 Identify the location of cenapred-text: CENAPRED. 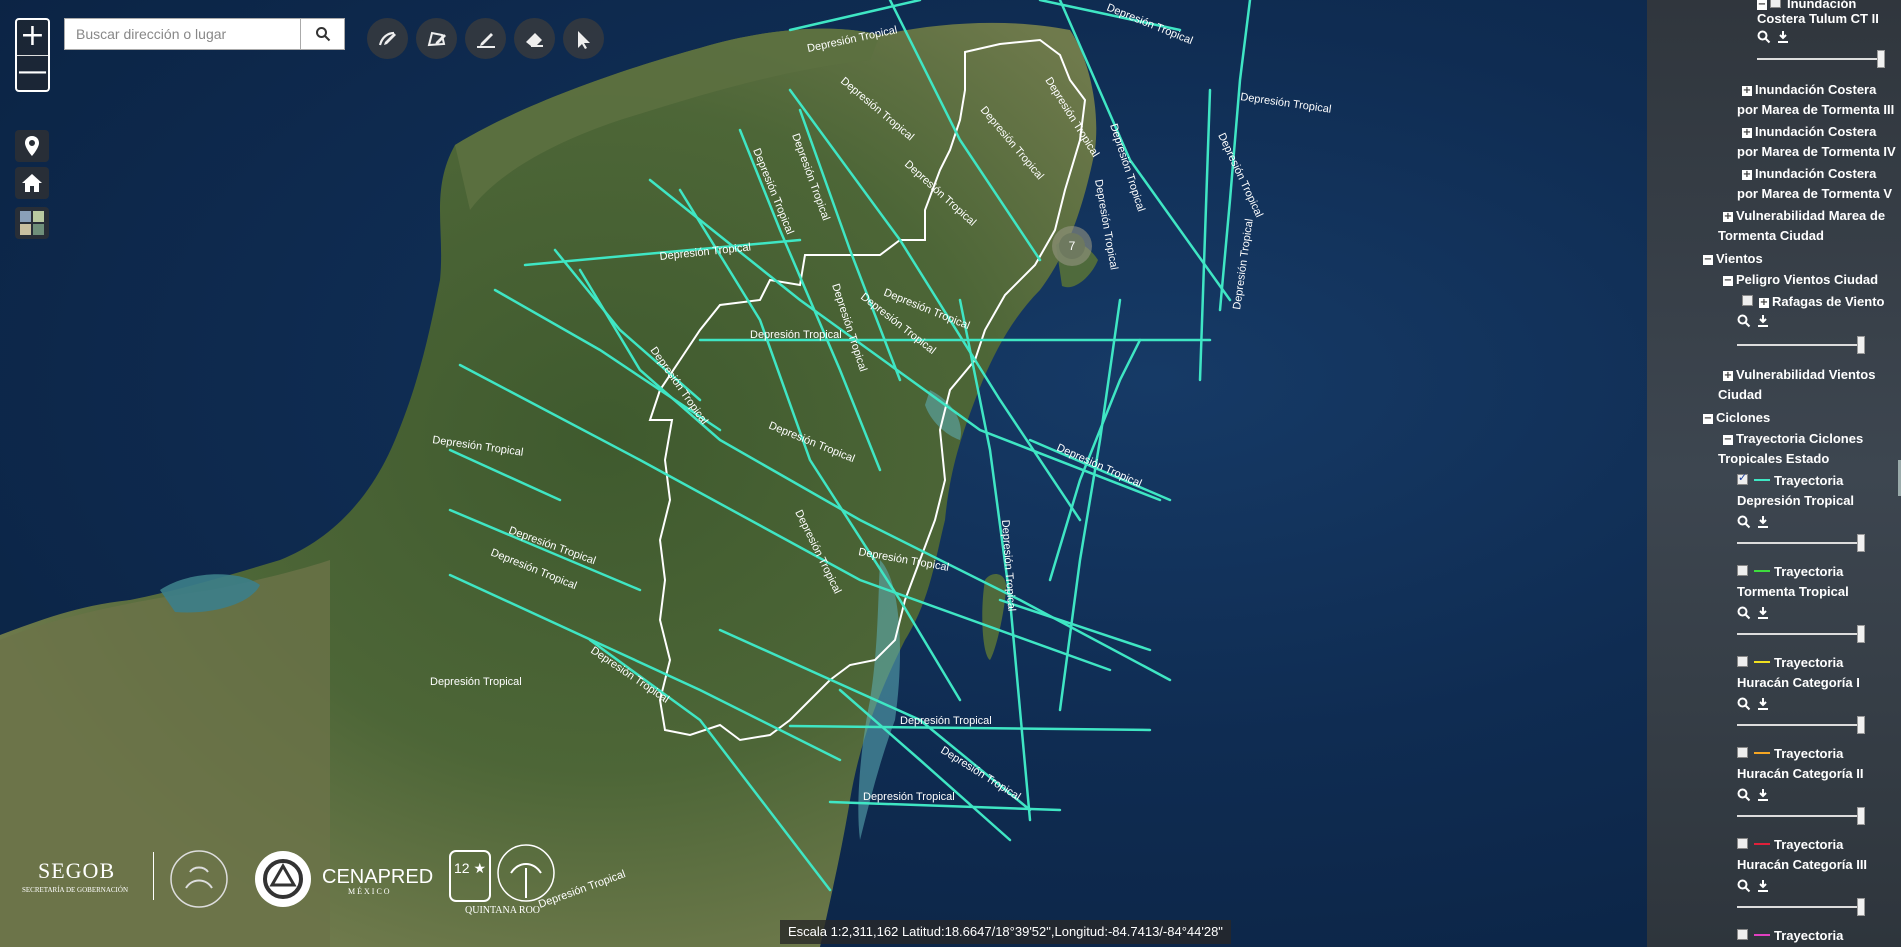
(378, 877).